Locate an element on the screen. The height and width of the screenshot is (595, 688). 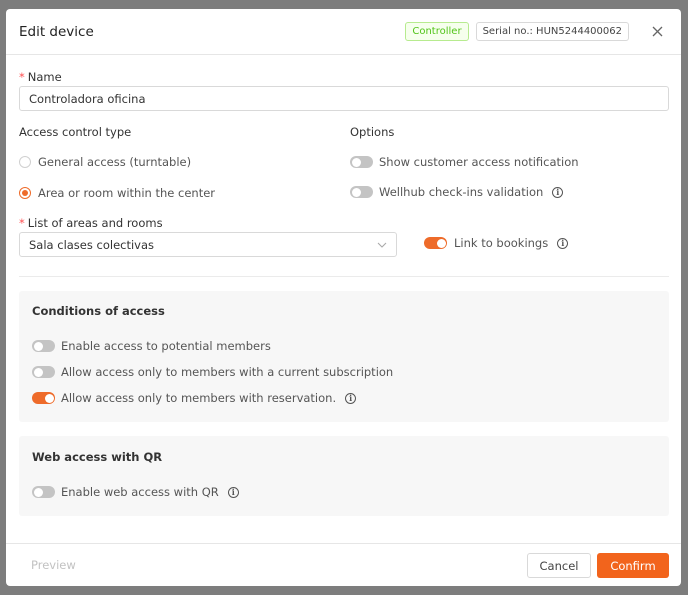
toggle-label: Wellhub check-ins validation is located at coordinates (461, 192).